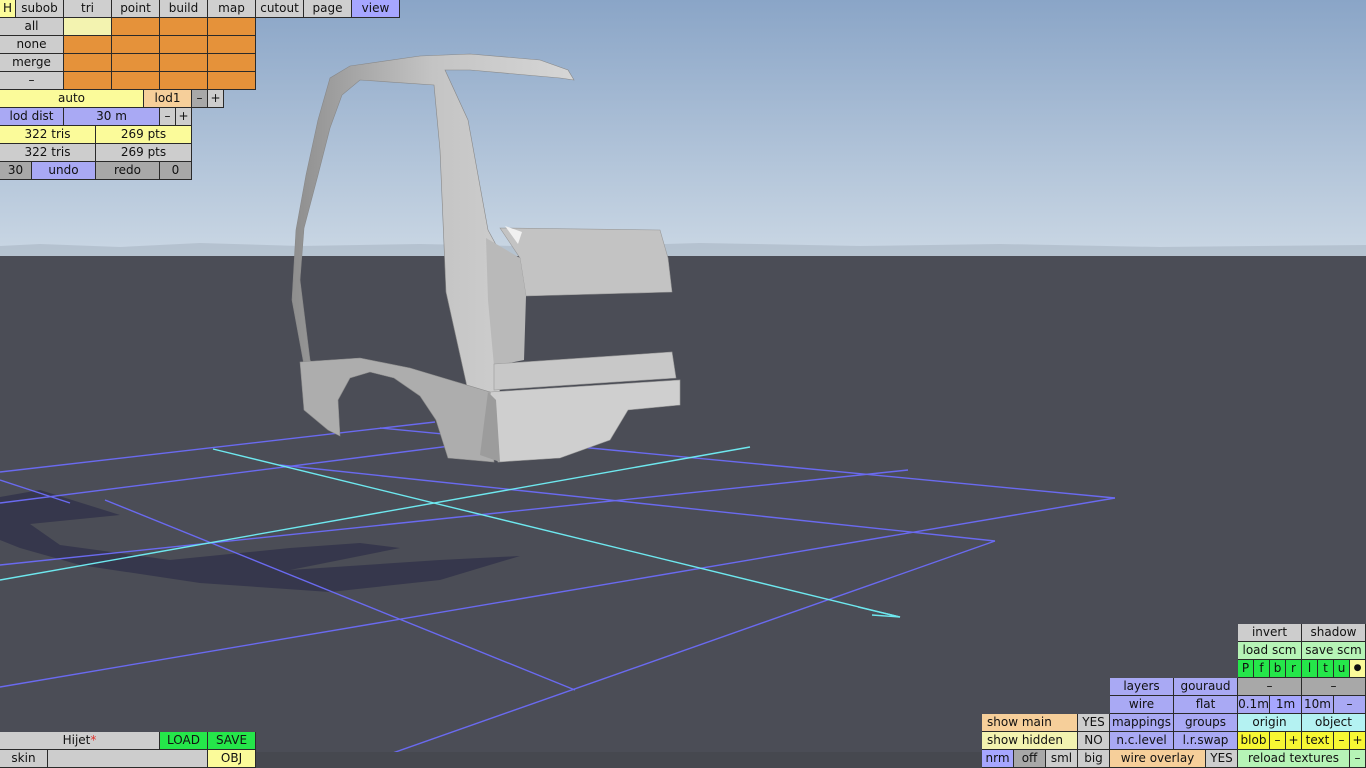  Describe the element at coordinates (184, 741) in the screenshot. I see `load-button: LOAD` at that location.